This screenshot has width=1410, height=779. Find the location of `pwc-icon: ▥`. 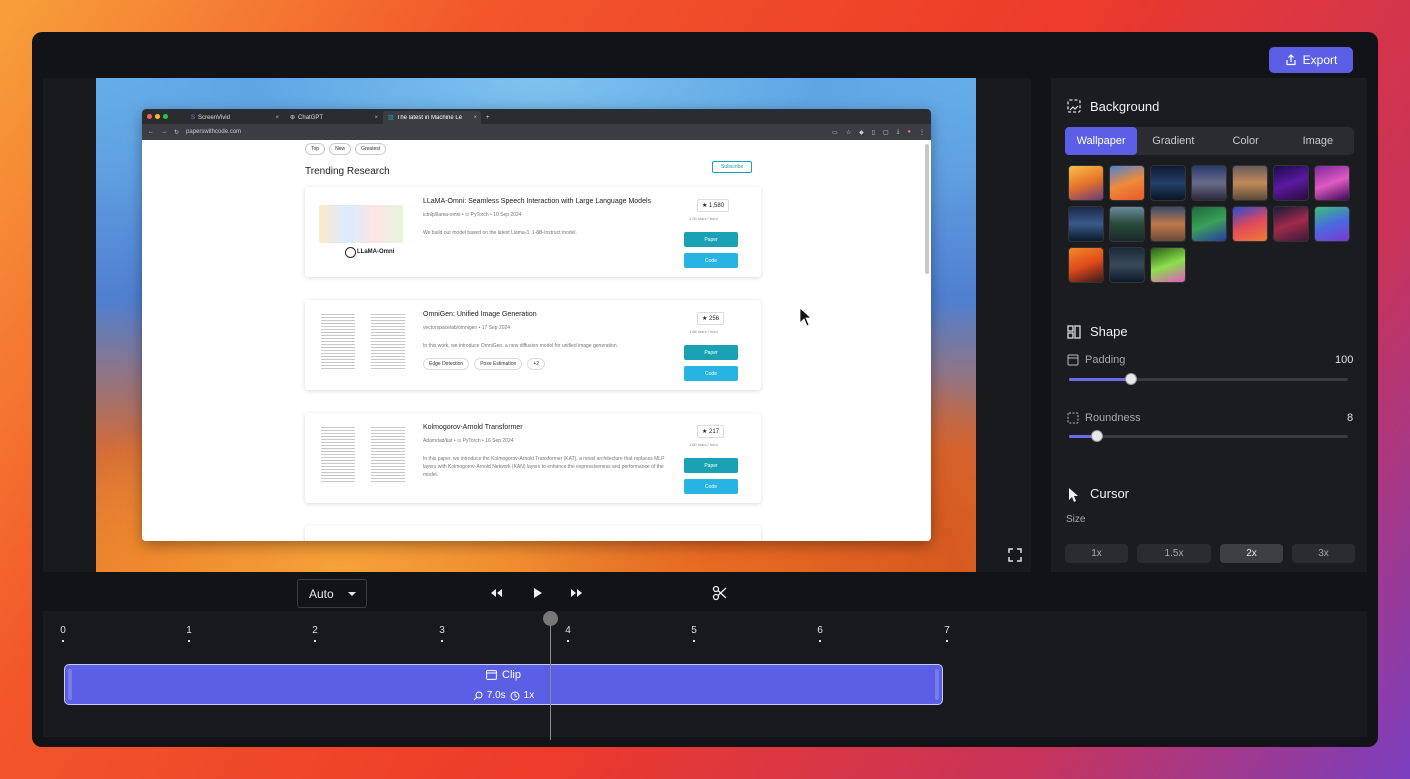

pwc-icon: ▥ is located at coordinates (391, 118).